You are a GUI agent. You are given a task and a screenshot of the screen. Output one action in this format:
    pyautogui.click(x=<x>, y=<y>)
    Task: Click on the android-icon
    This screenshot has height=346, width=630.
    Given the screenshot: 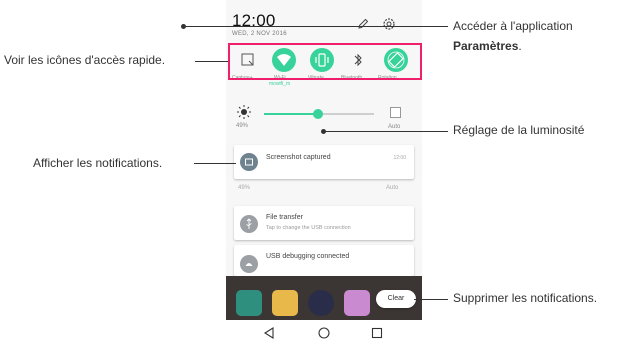 What is the action you would take?
    pyautogui.click(x=249, y=264)
    